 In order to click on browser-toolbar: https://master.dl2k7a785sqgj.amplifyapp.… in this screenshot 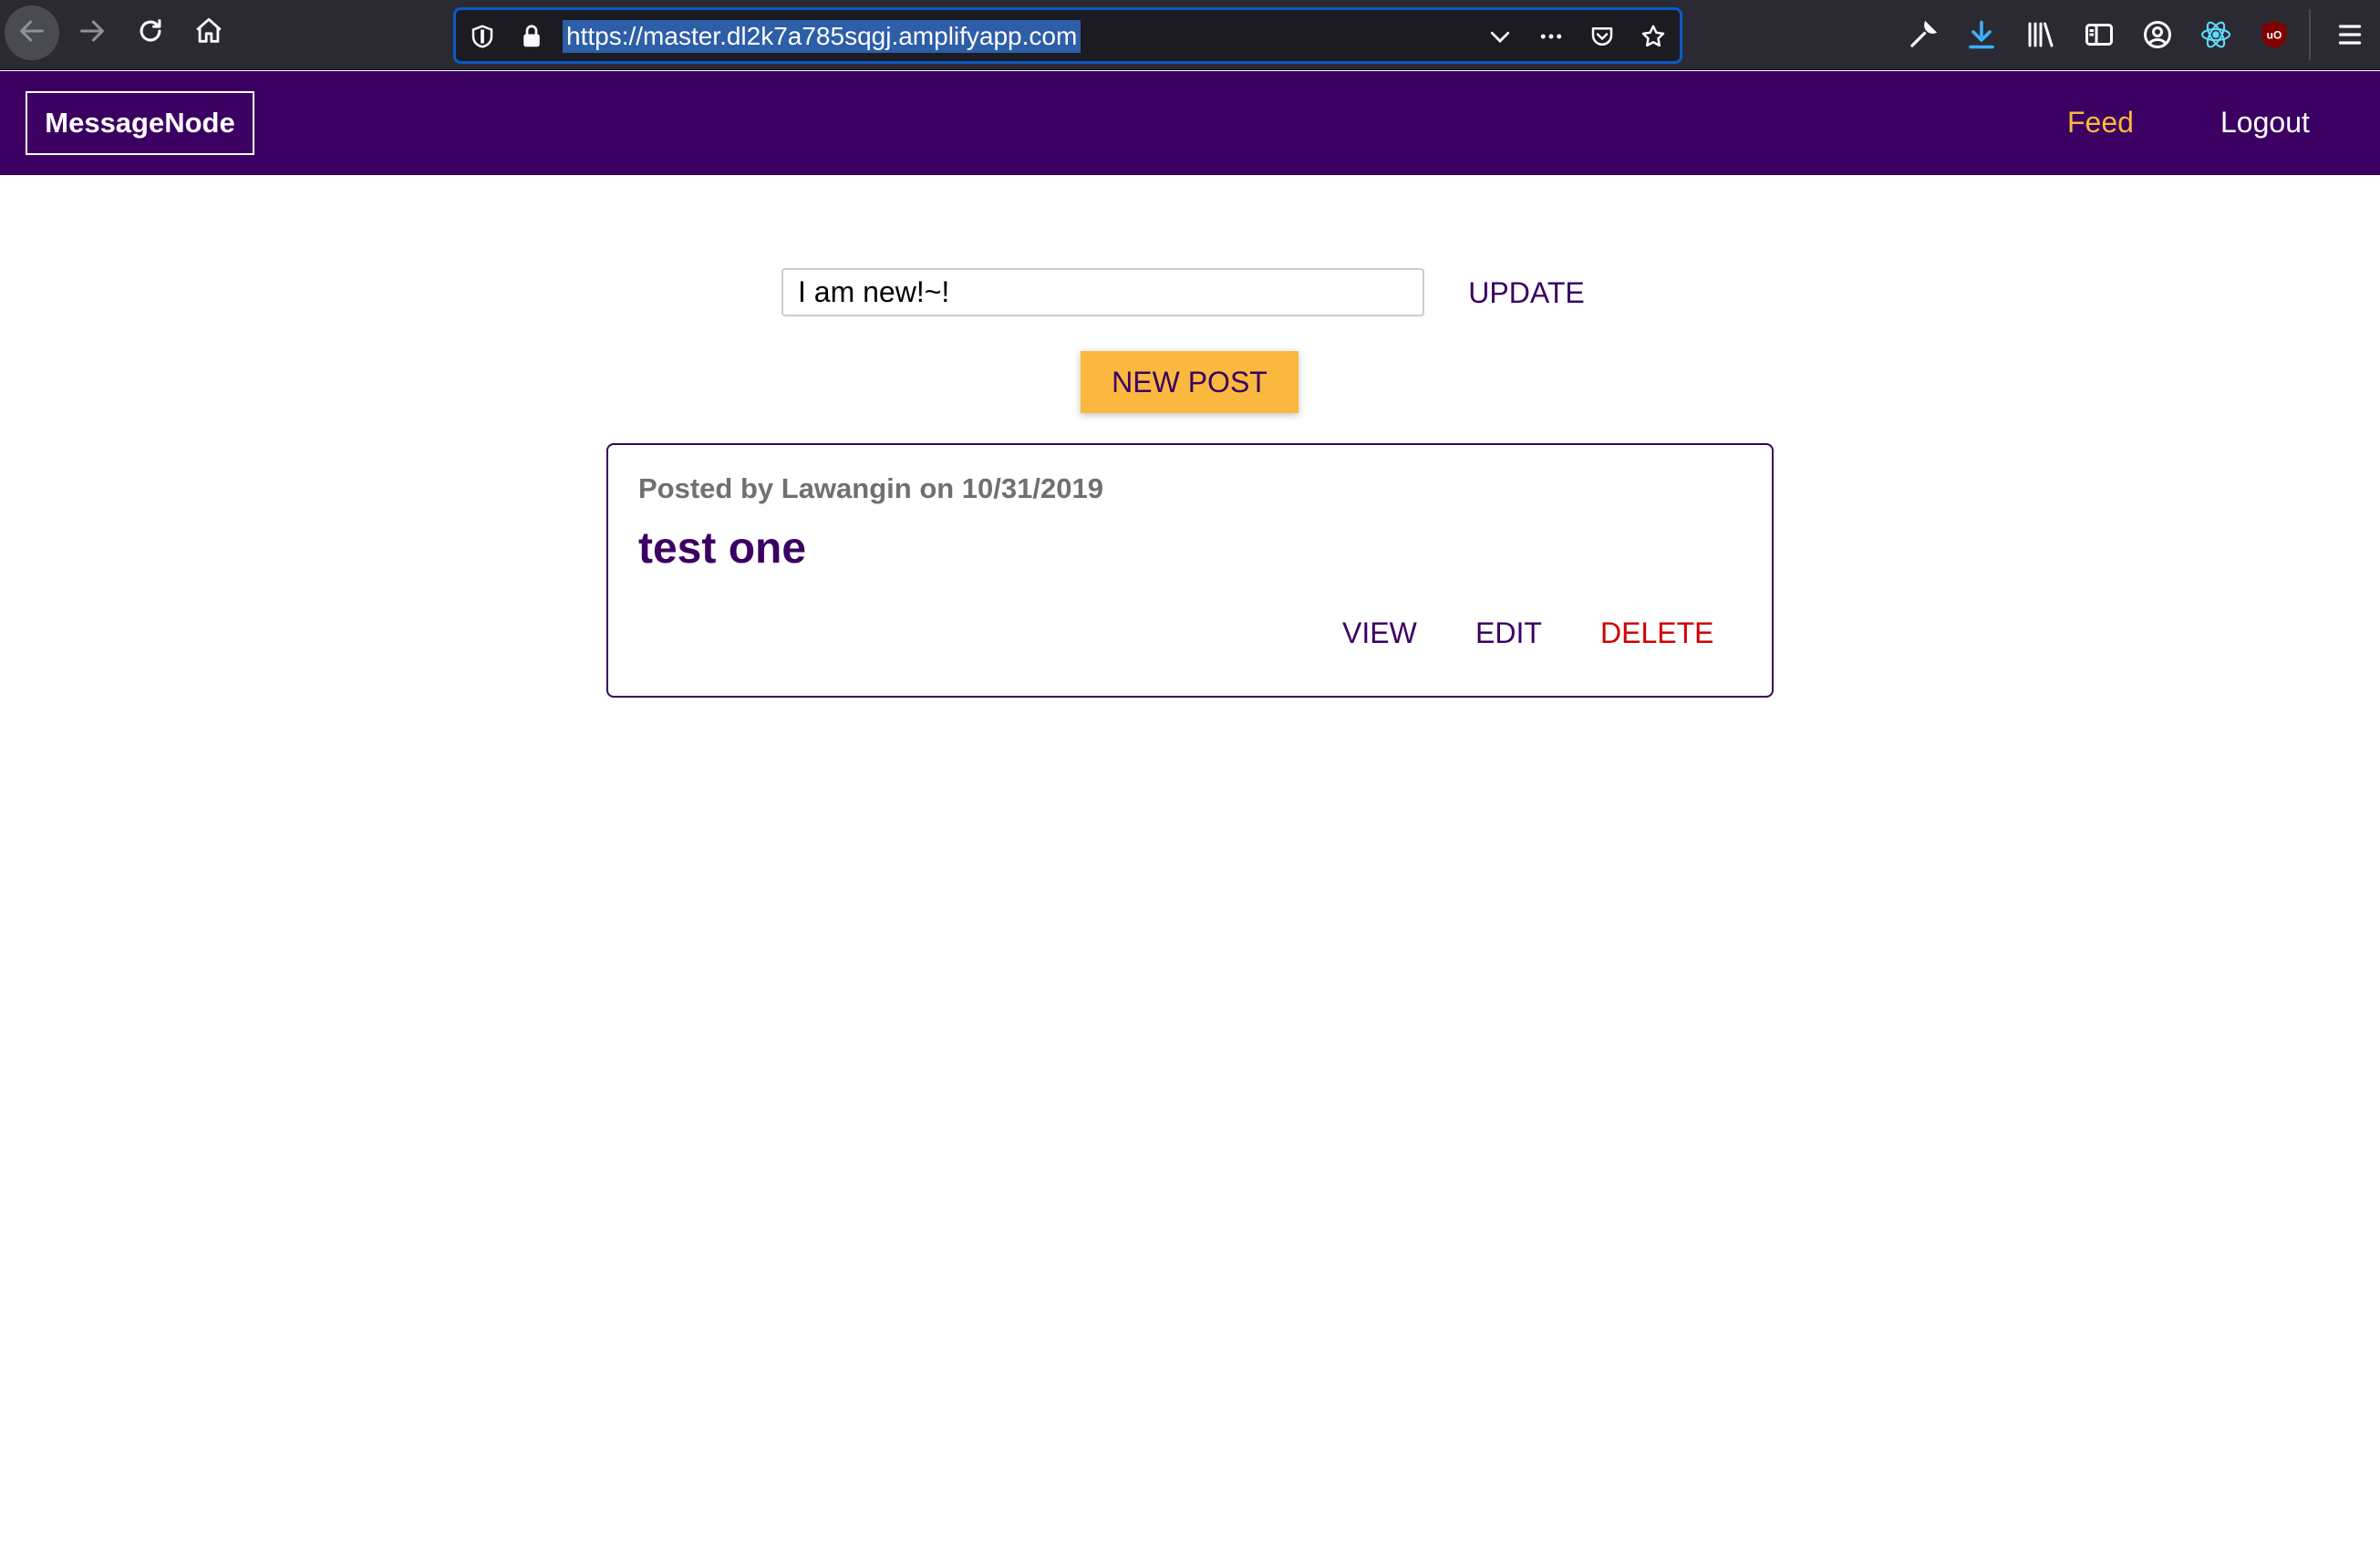, I will do `click(1190, 35)`.